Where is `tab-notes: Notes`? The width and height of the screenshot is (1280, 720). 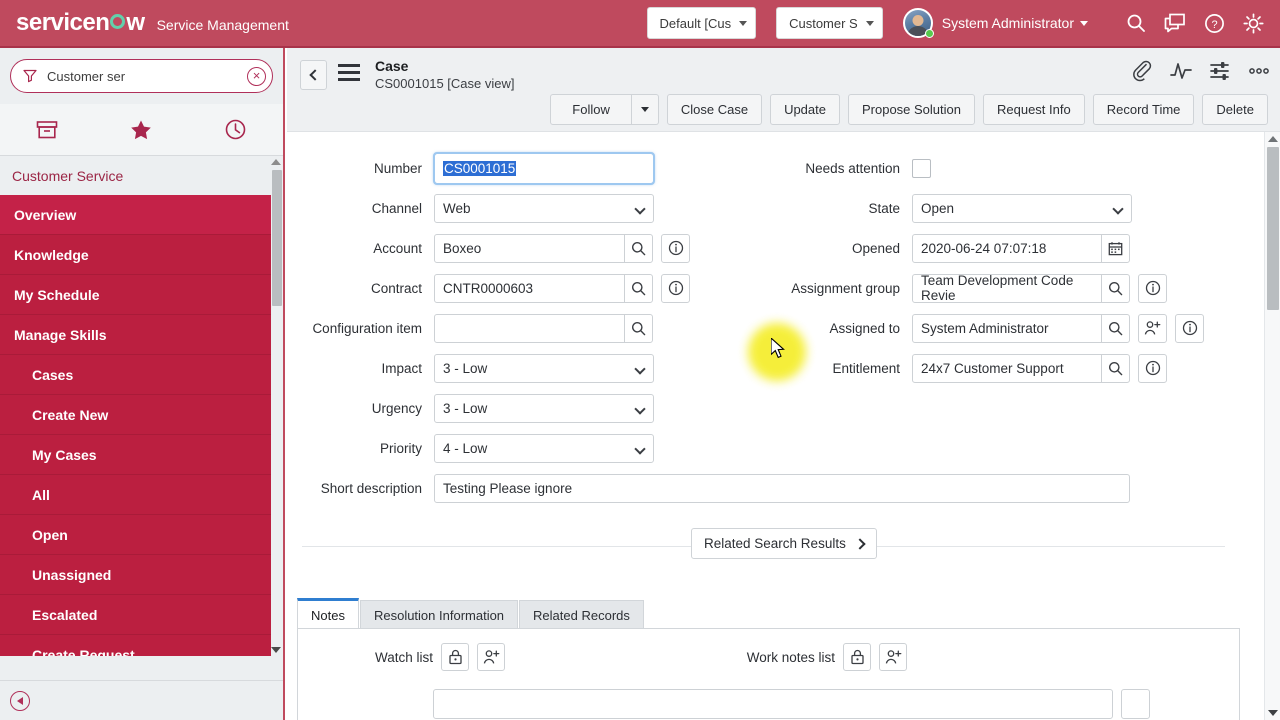
tab-notes: Notes is located at coordinates (328, 613).